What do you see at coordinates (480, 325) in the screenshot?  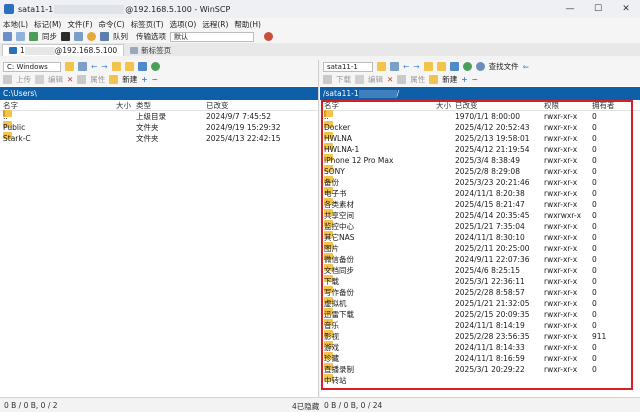 I see `table-row: 音乐 2024/11/1 8:14:19 rwxr-xr-x 0` at bounding box center [480, 325].